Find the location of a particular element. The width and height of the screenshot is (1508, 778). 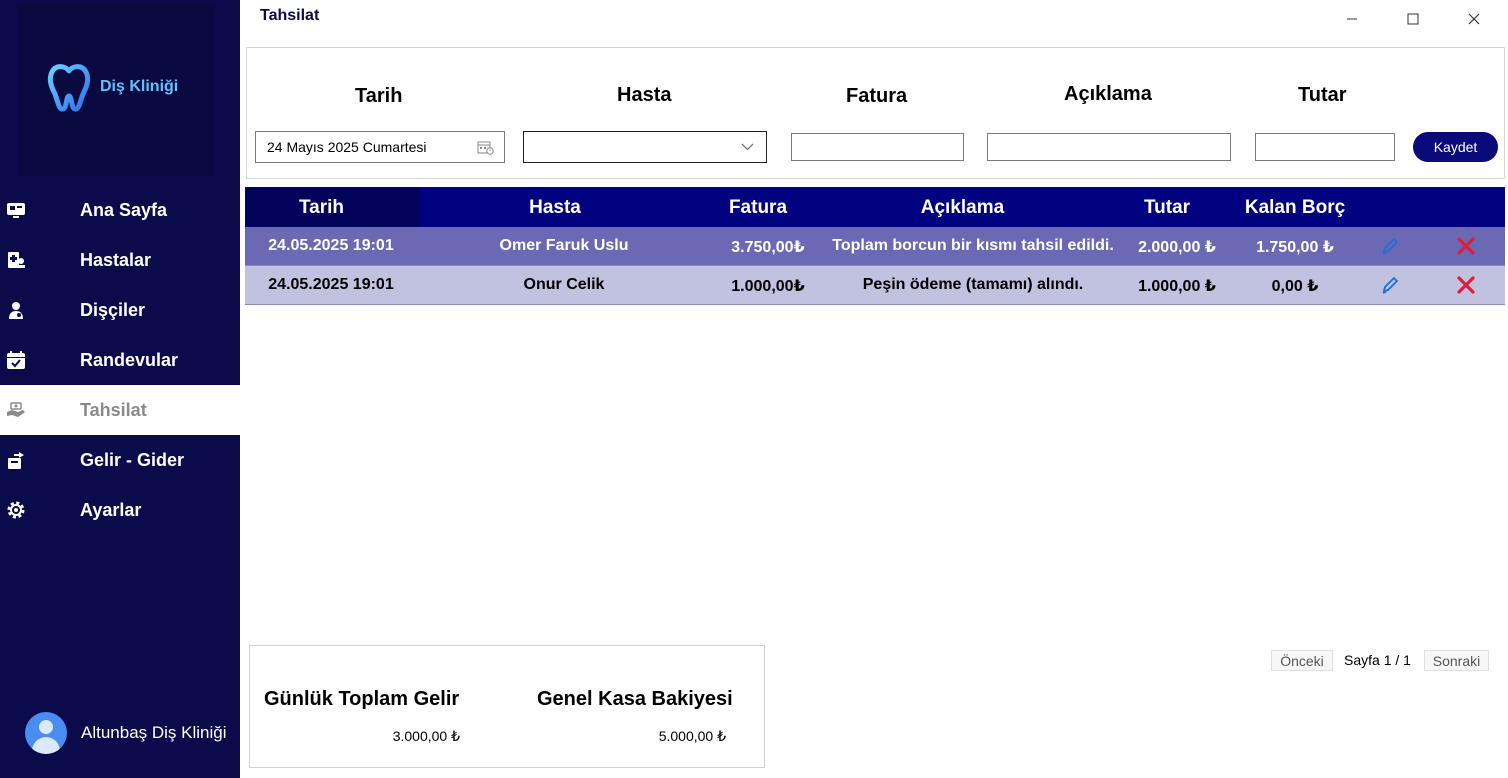

sidebar-item-randevular: Randevular is located at coordinates (120, 360).